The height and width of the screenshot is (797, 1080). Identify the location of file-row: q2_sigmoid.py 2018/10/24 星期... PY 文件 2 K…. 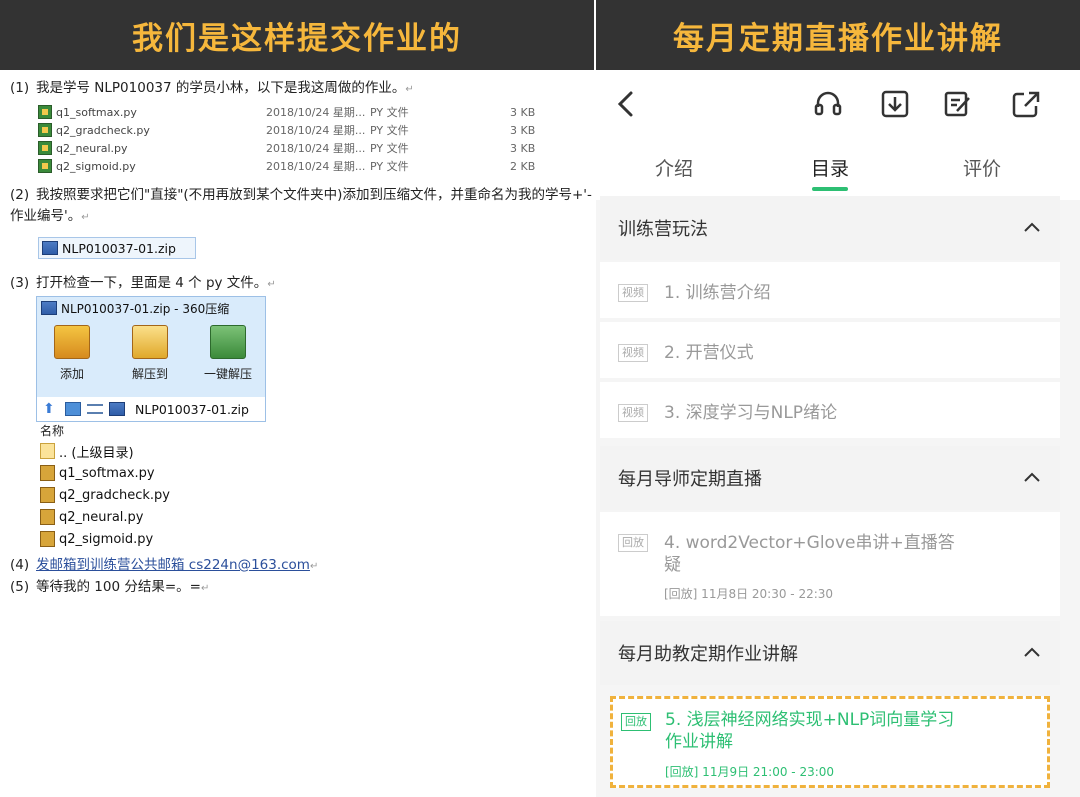
(294, 166).